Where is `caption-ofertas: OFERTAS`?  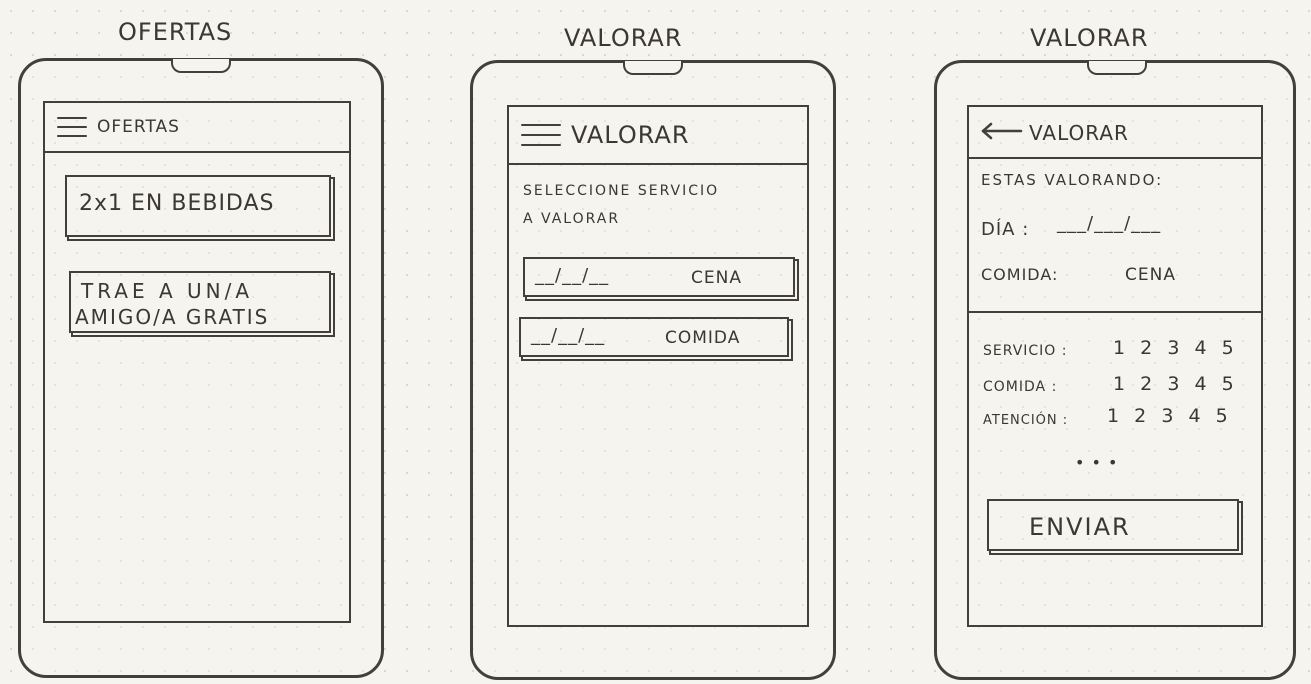 caption-ofertas: OFERTAS is located at coordinates (175, 32).